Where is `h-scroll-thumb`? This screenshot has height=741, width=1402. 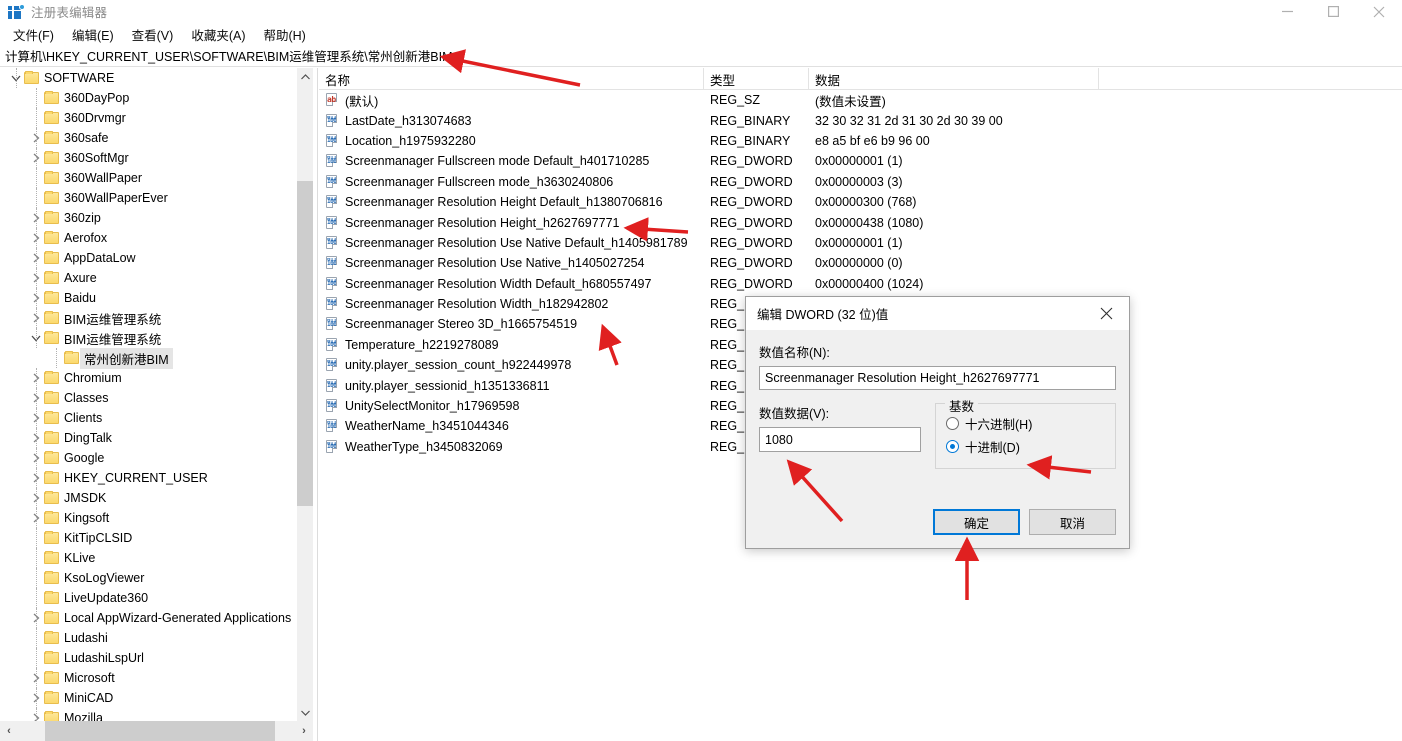 h-scroll-thumb is located at coordinates (160, 731).